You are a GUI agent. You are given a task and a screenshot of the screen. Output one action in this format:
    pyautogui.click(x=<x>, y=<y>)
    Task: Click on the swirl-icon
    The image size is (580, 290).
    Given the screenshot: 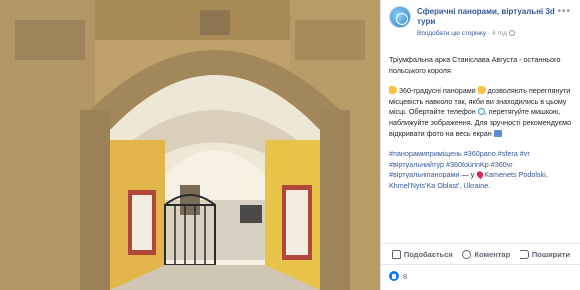 What is the action you would take?
    pyautogui.click(x=481, y=112)
    